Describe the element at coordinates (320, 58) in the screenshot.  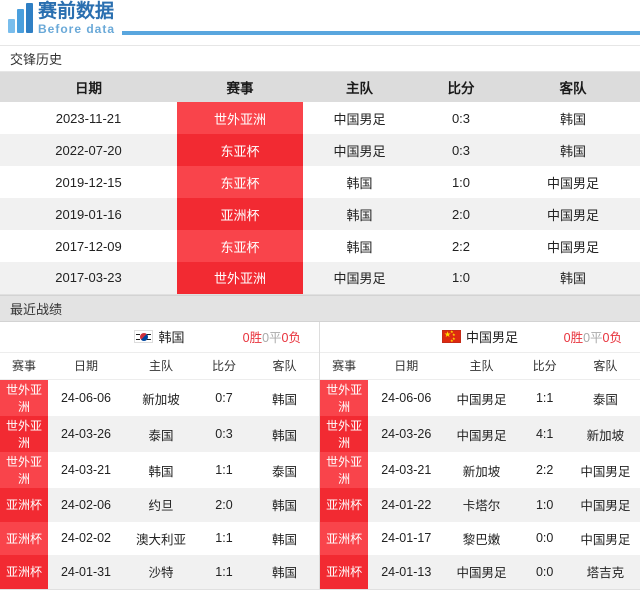
I see `h2h-section-title: 交锋历史` at that location.